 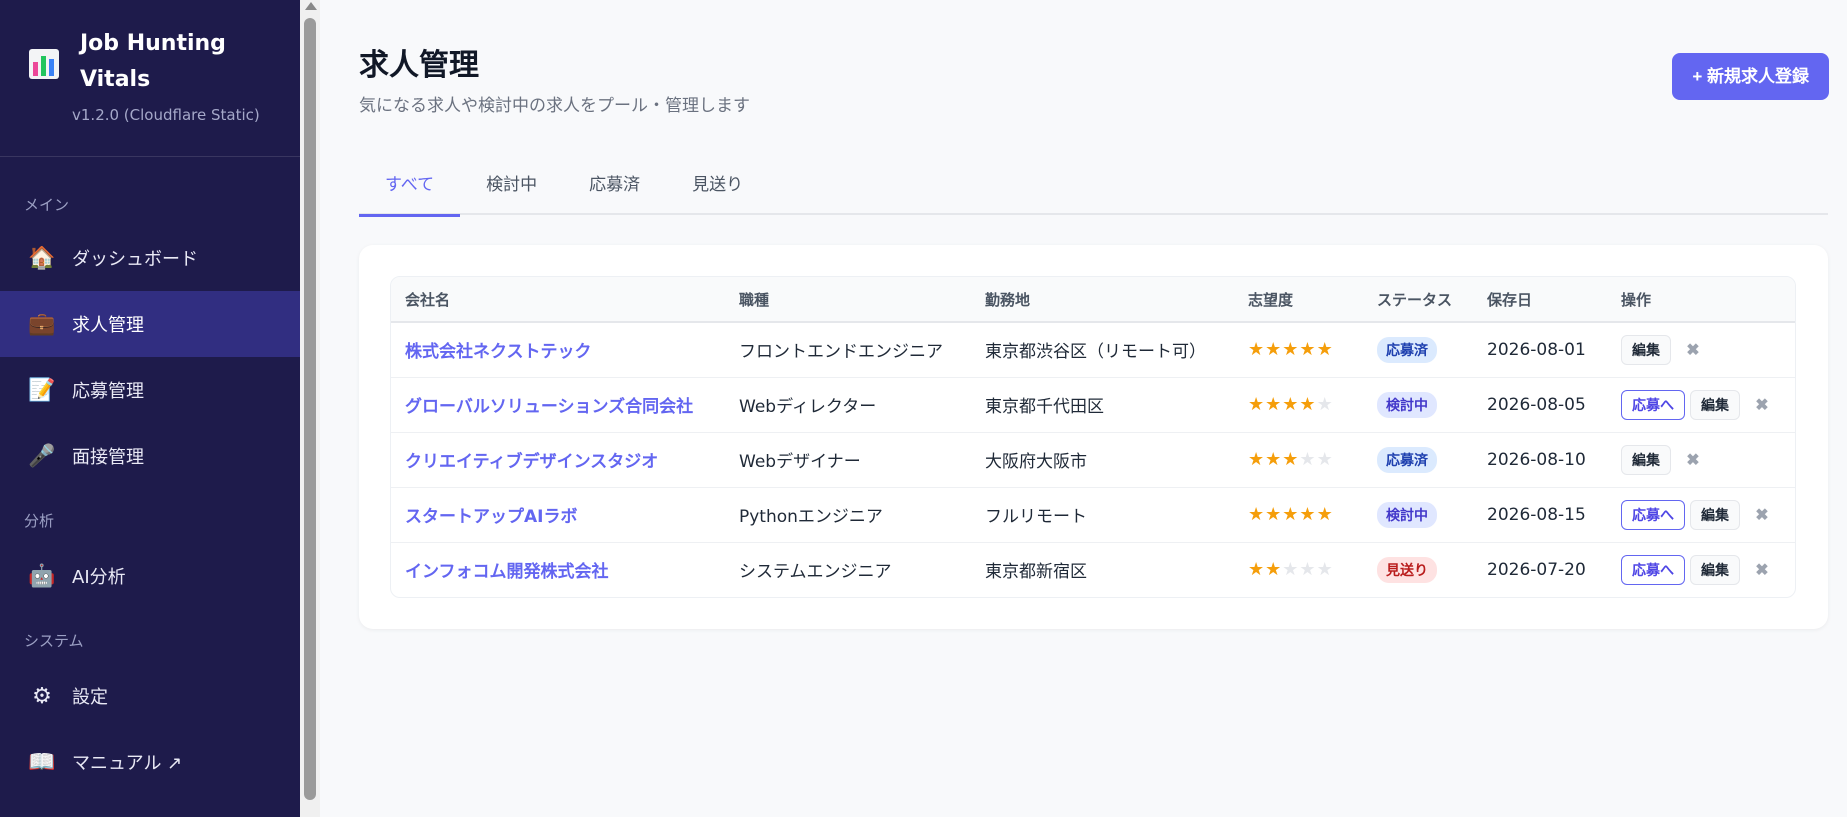 I want to click on column-header-status: ステータス, so click(x=1418, y=300).